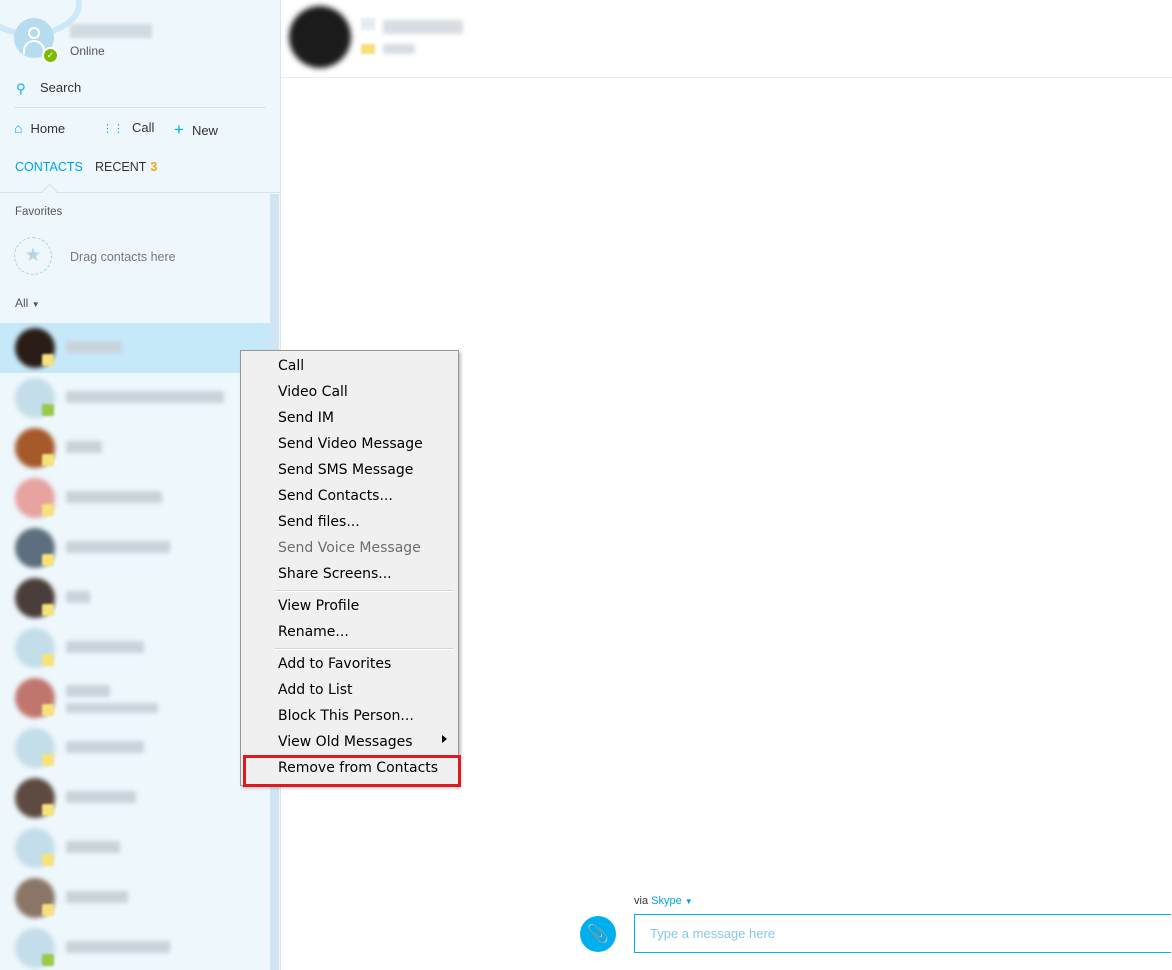 The image size is (1172, 970). Describe the element at coordinates (368, 24) in the screenshot. I see `header-flag-icon` at that location.